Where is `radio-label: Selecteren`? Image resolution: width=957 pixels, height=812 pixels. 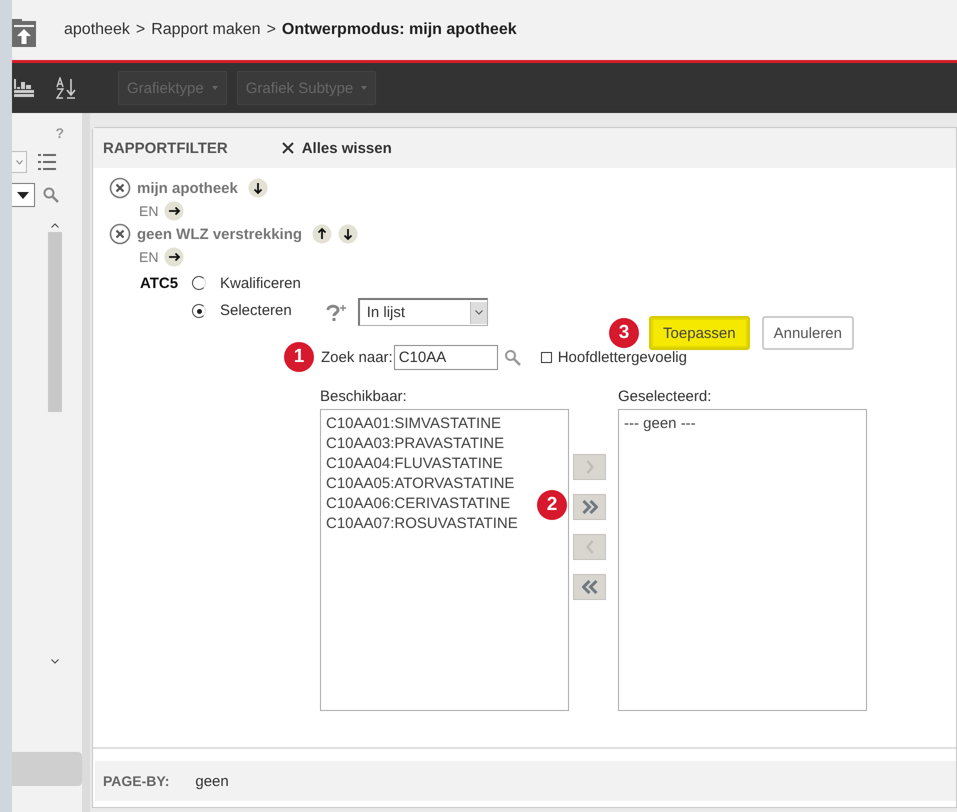
radio-label: Selecteren is located at coordinates (256, 310).